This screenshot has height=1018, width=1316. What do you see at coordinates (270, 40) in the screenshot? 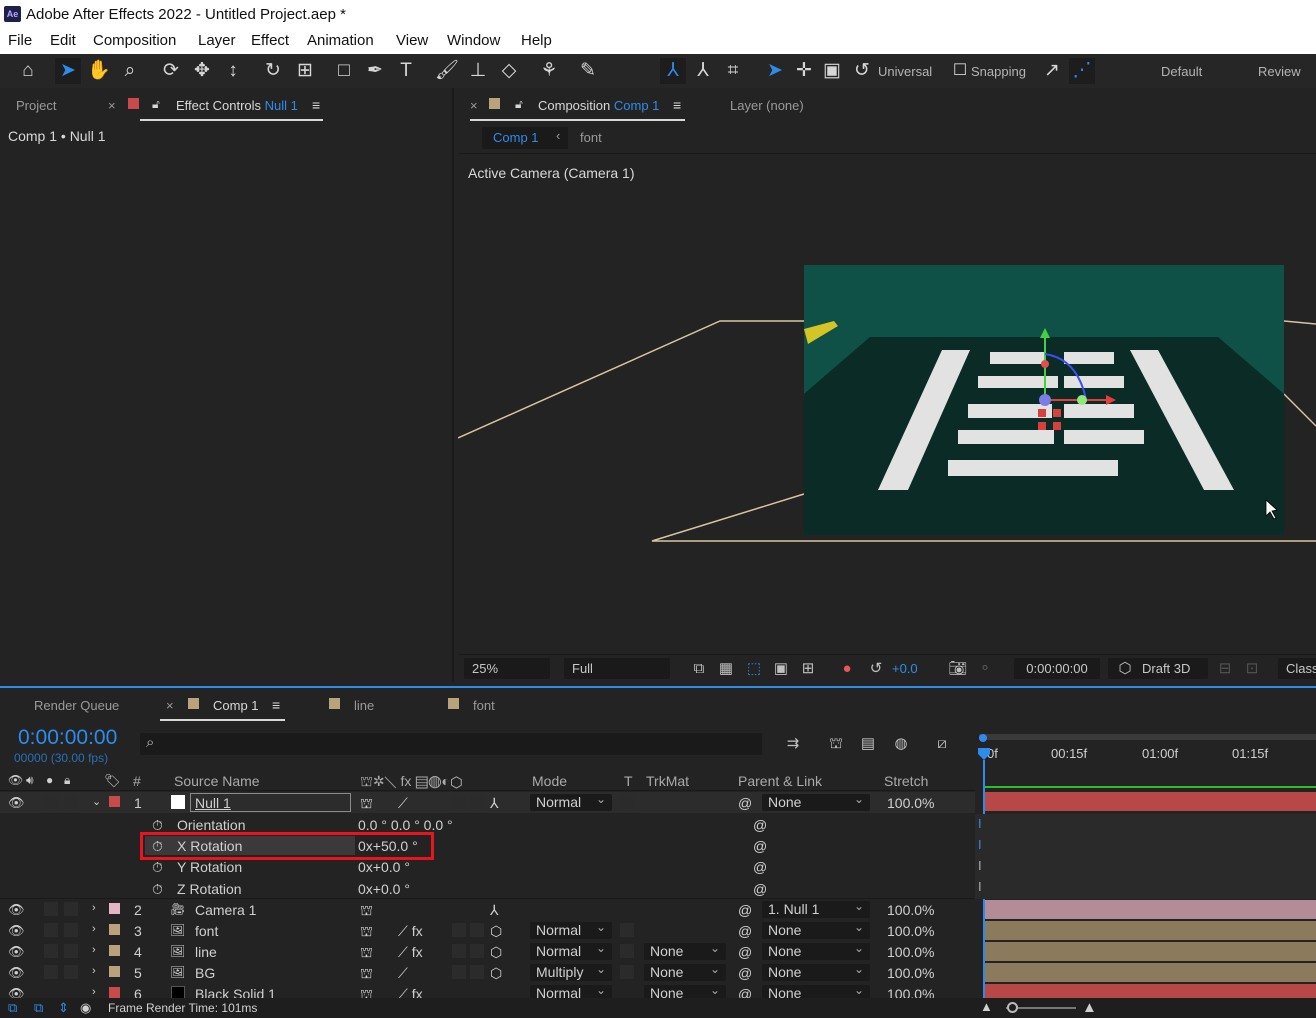
I see `menu-effect: Effect` at bounding box center [270, 40].